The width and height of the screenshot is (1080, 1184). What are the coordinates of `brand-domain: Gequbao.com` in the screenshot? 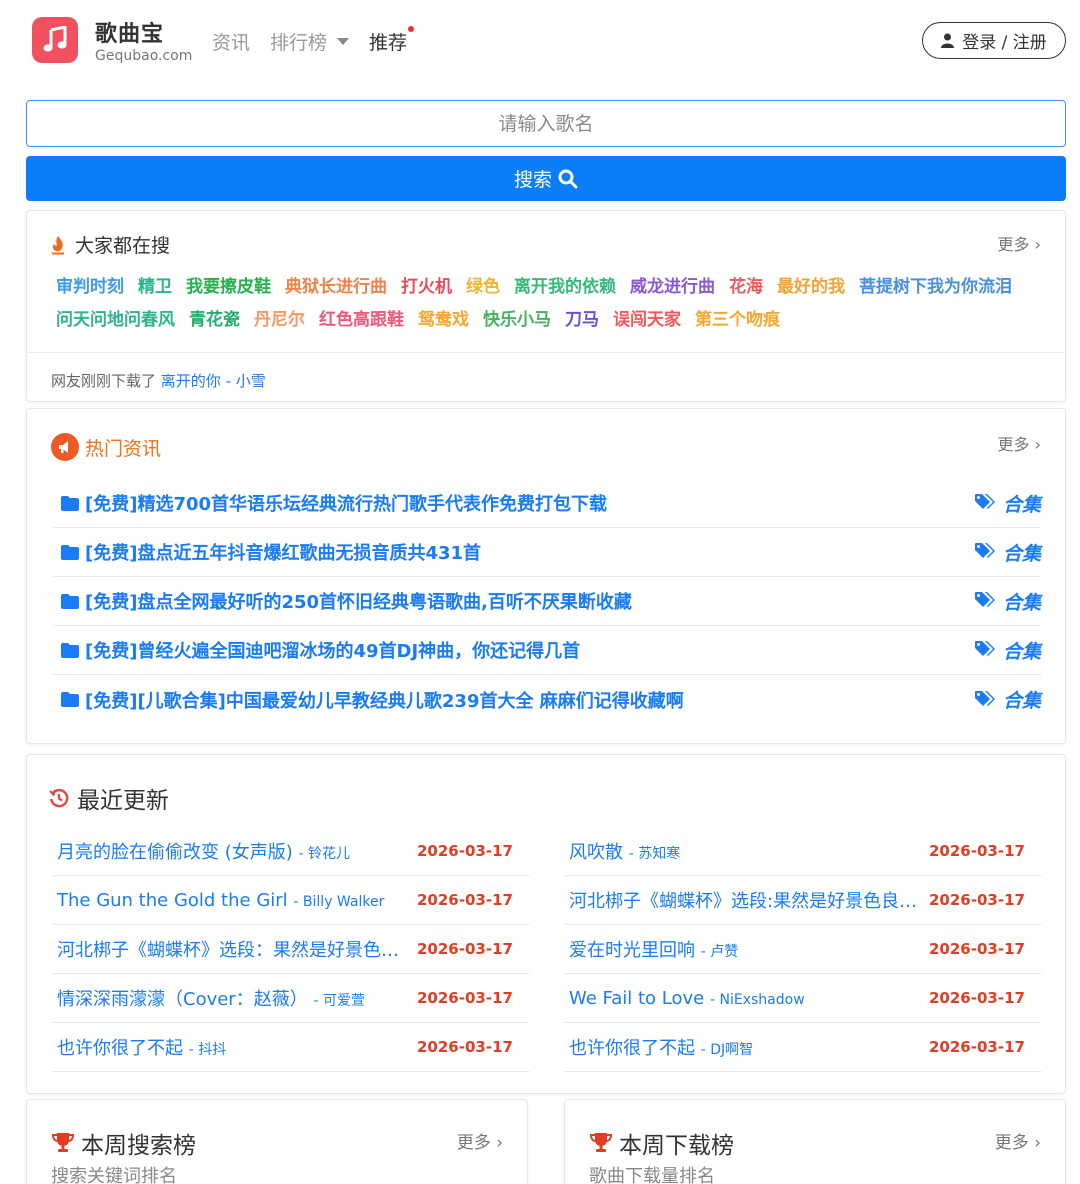 It's located at (144, 56).